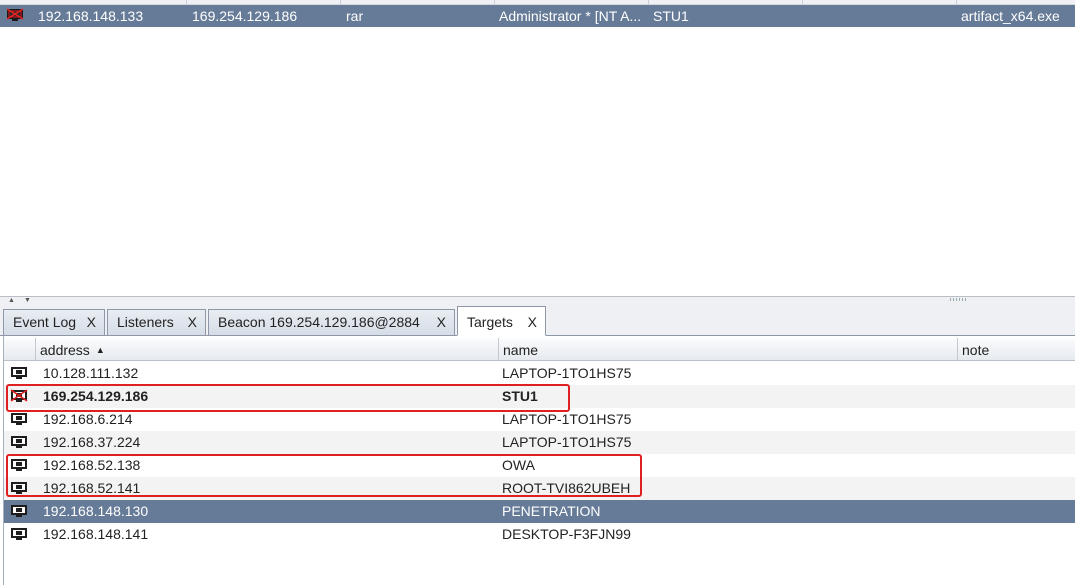 The image size is (1075, 585). I want to click on column-header-icon, so click(19, 349).